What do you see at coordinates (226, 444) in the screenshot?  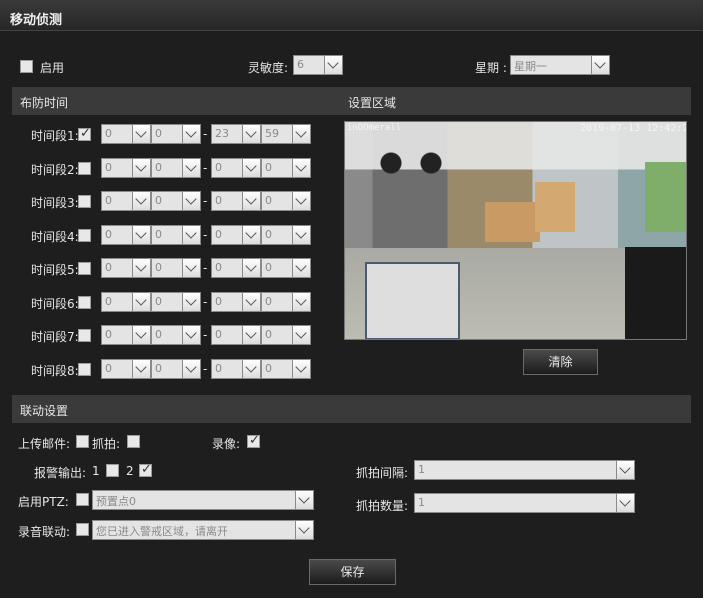 I see `record-label: 录像:` at bounding box center [226, 444].